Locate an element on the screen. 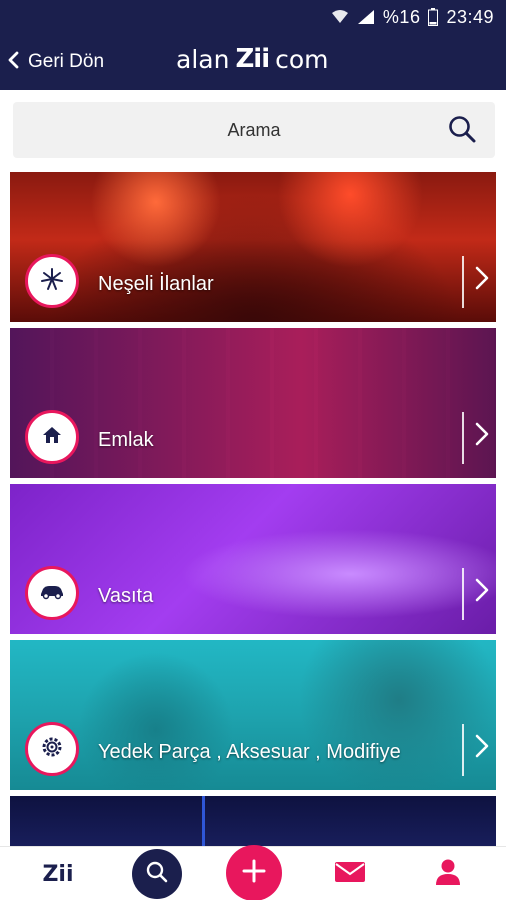  nav-home-logo: Zii is located at coordinates (58, 873).